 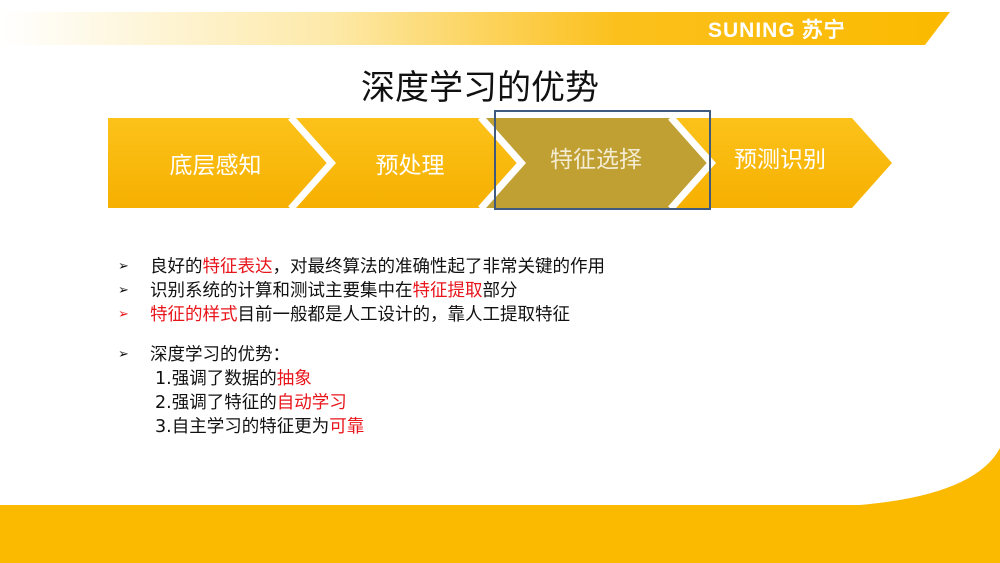 What do you see at coordinates (468, 403) in the screenshot?
I see `sub-item: 2.强调了特征的自动学习` at bounding box center [468, 403].